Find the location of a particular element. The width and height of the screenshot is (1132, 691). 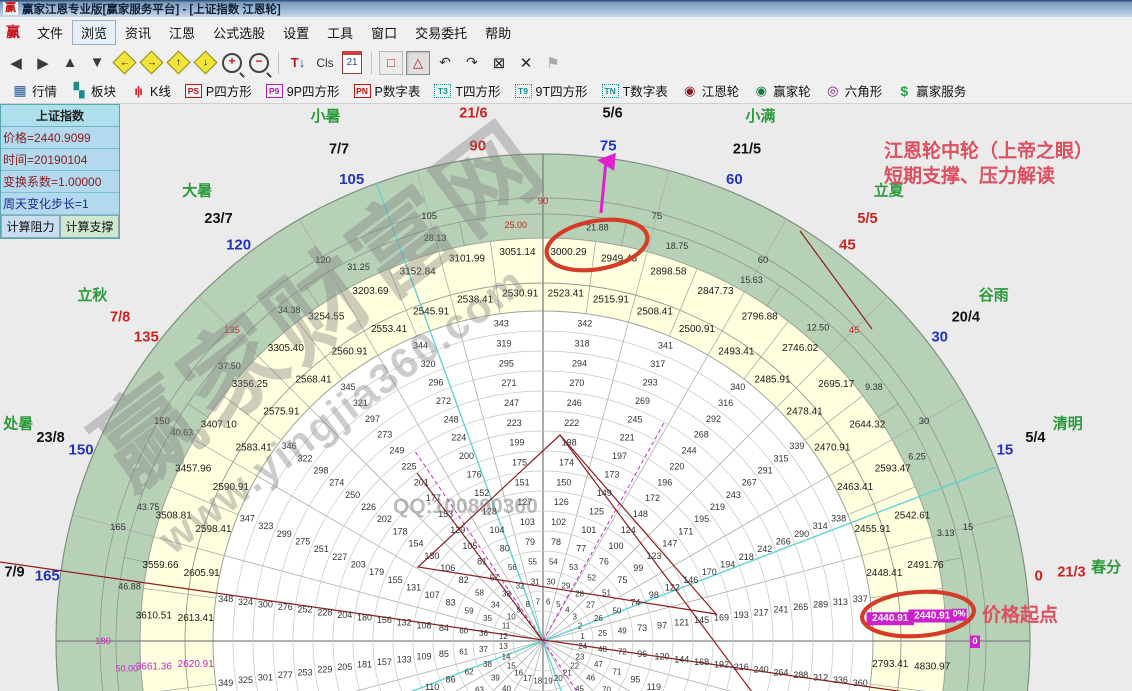

up-triangle-icon: ▲ is located at coordinates (70, 63).